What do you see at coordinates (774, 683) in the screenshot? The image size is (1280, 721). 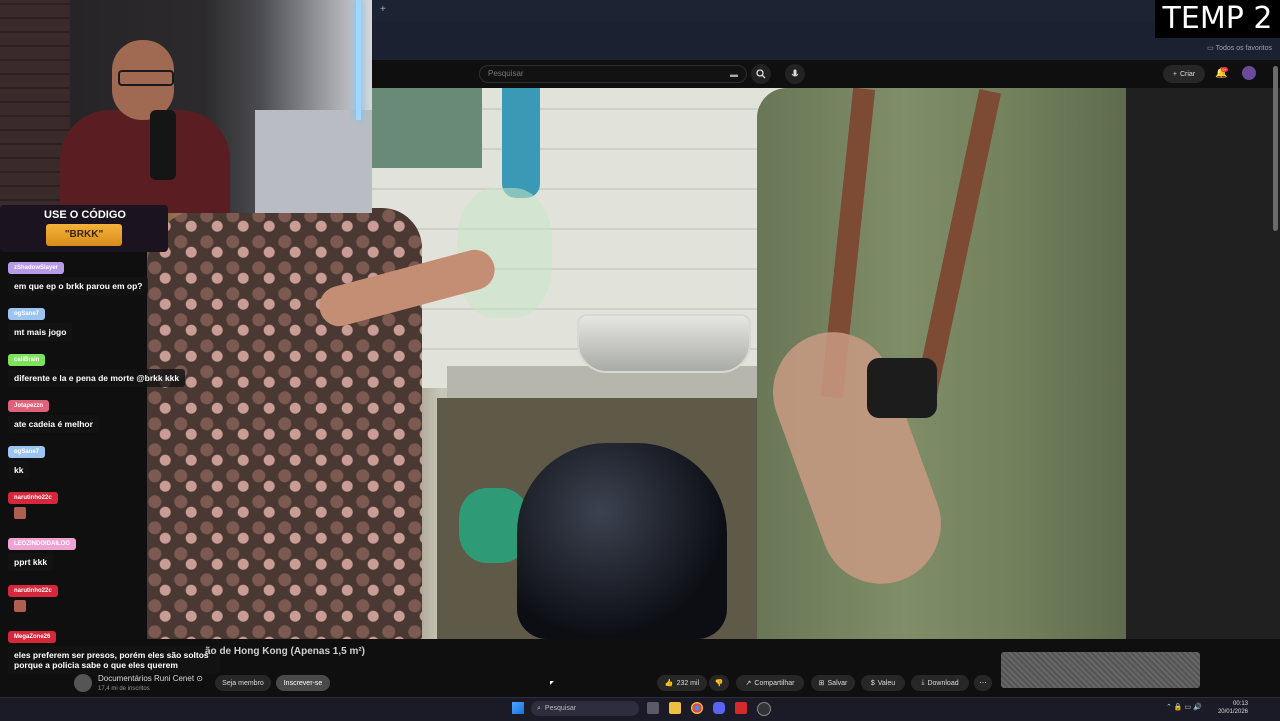 I see `share-label: Compartilhar` at bounding box center [774, 683].